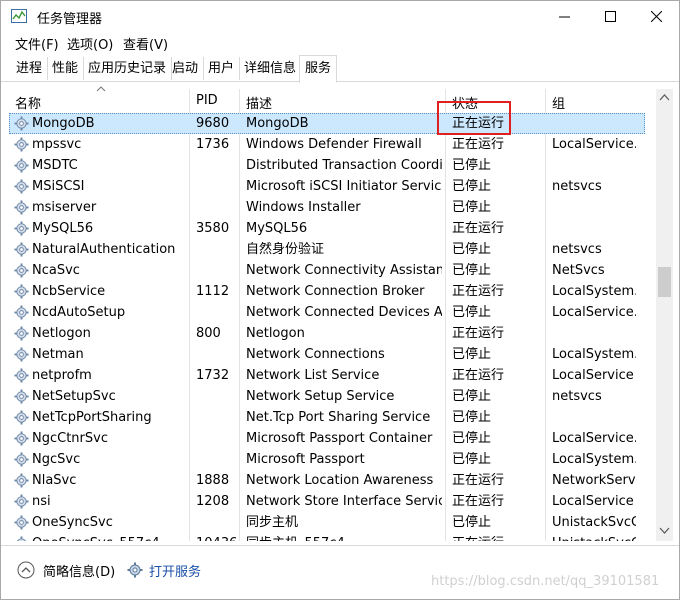 The image size is (680, 600). What do you see at coordinates (28, 102) in the screenshot?
I see `column-header-name: 名称` at bounding box center [28, 102].